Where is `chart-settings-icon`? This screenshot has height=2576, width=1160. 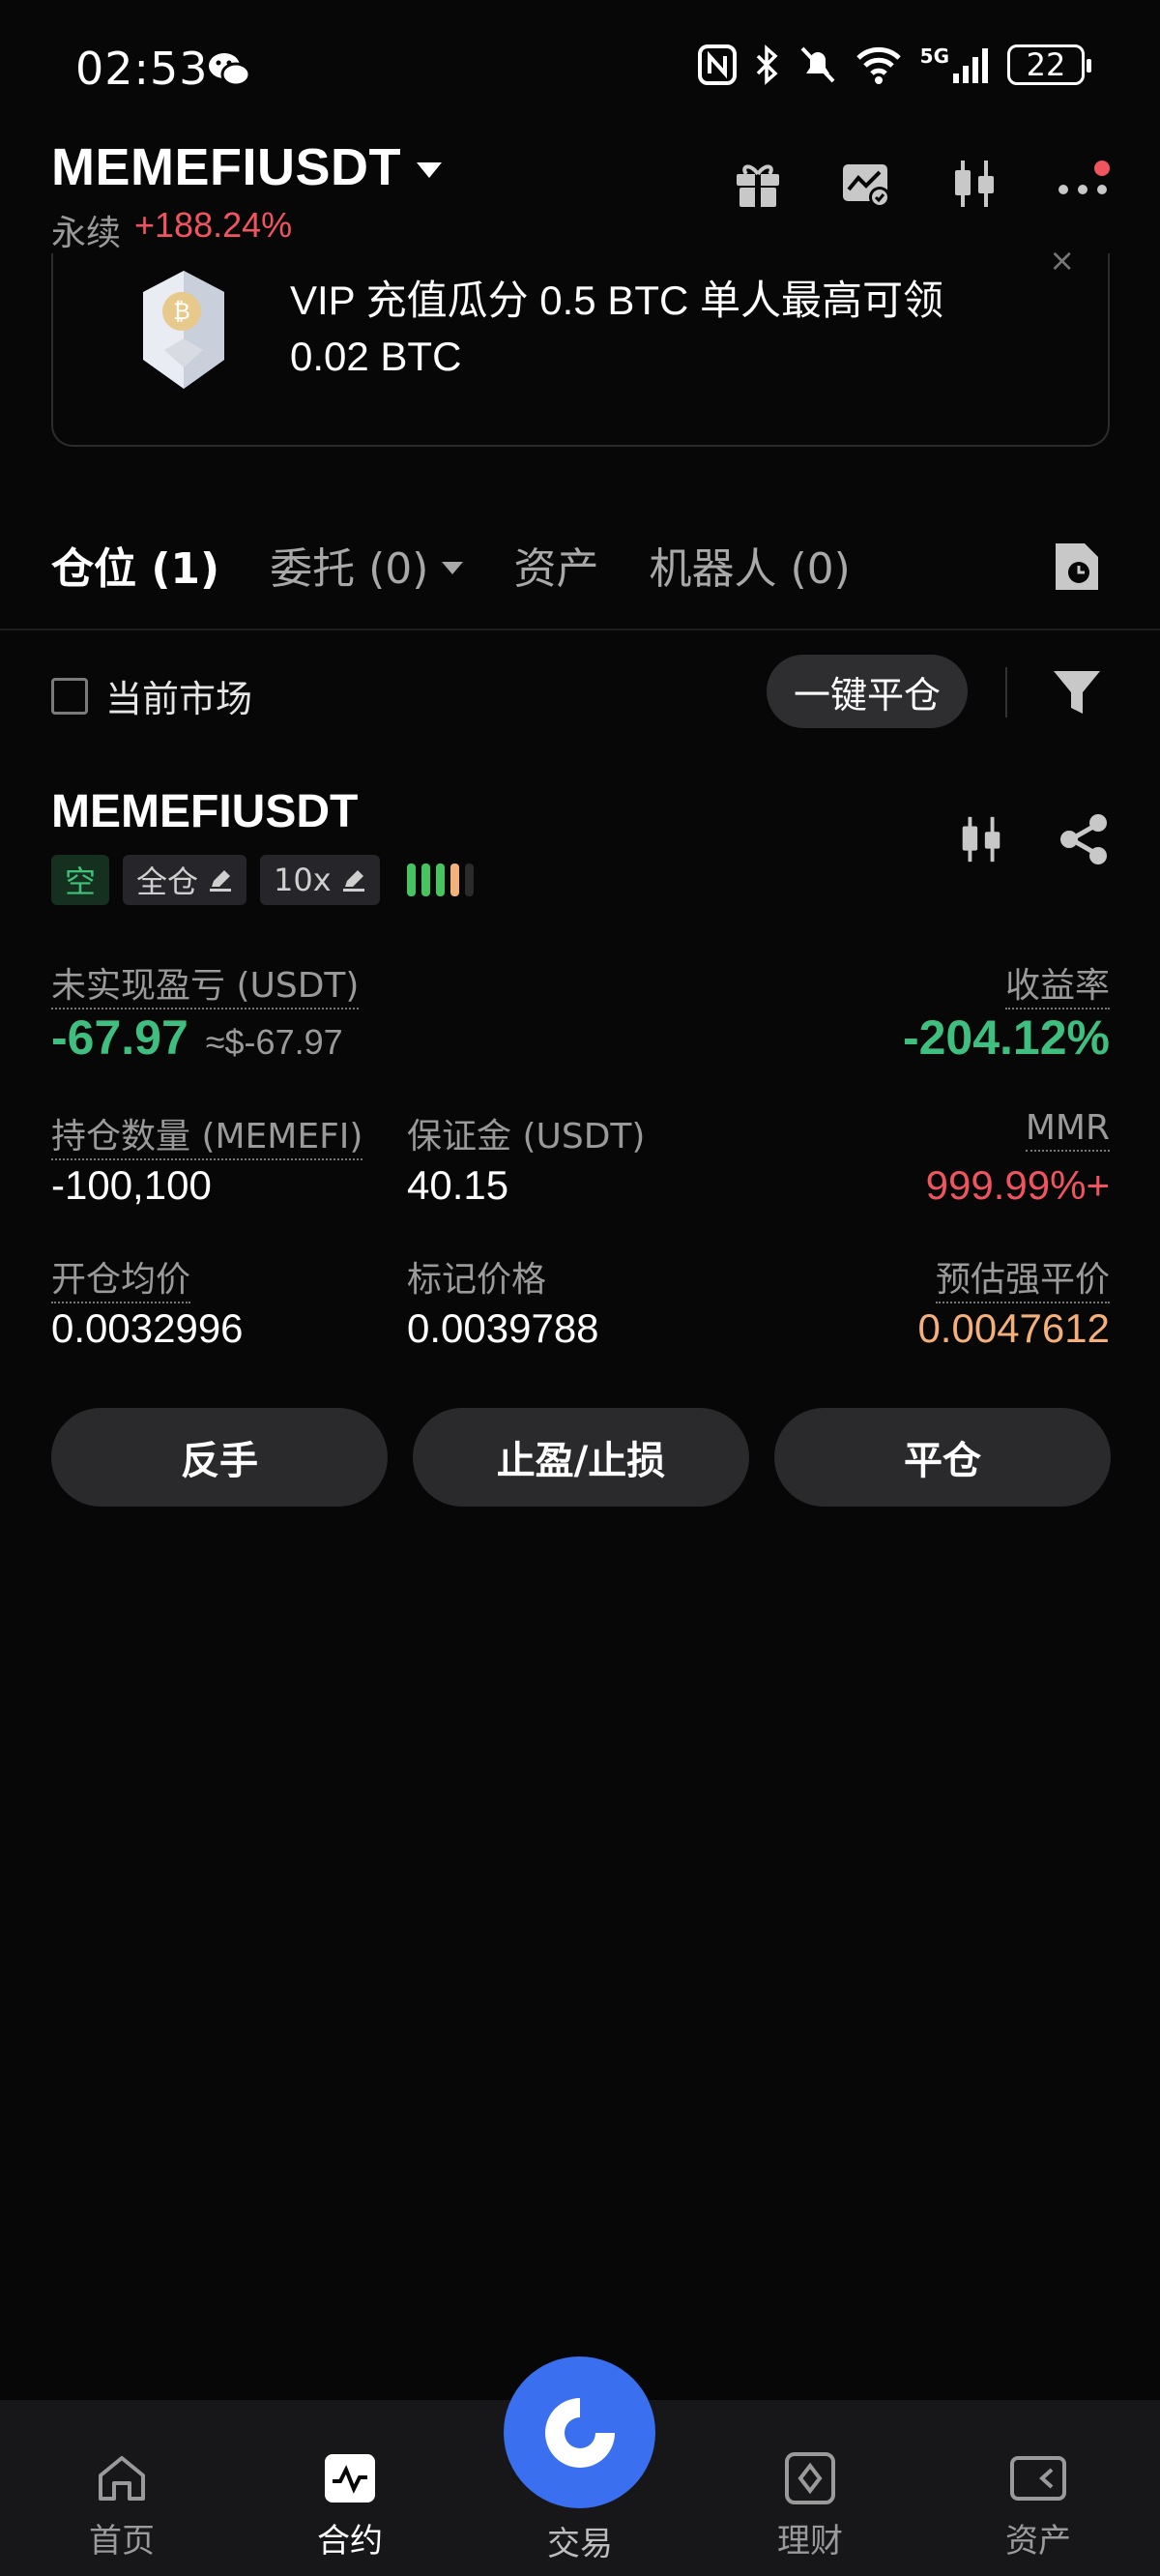 chart-settings-icon is located at coordinates (866, 184).